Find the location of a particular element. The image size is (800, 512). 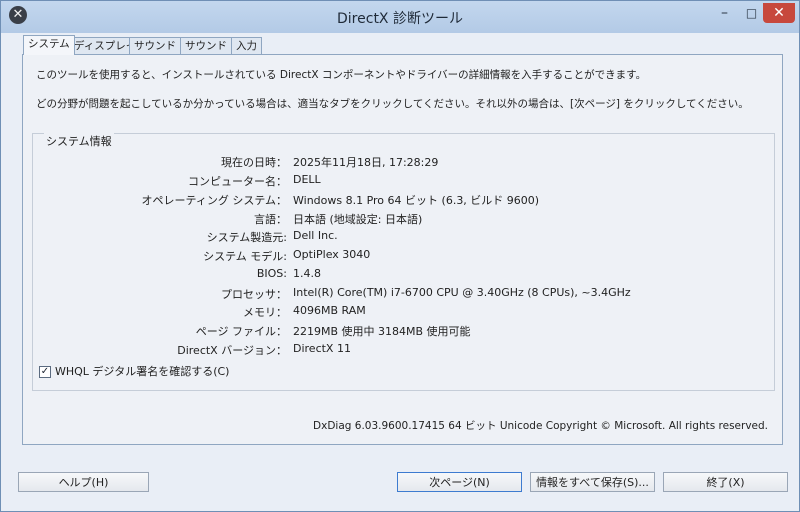

tab-input: 入力 is located at coordinates (246, 45).